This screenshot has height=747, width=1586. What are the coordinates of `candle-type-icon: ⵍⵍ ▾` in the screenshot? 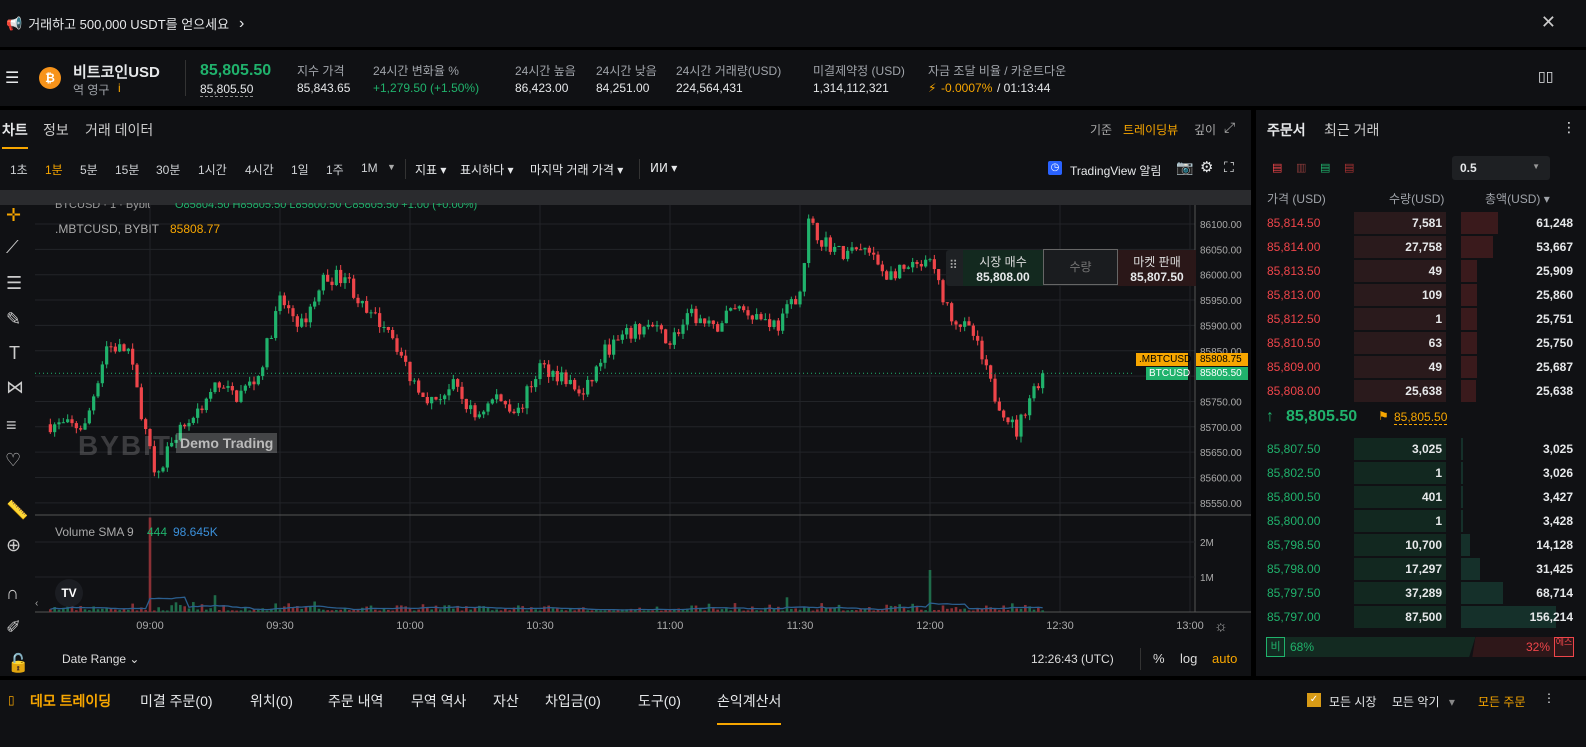 It's located at (663, 168).